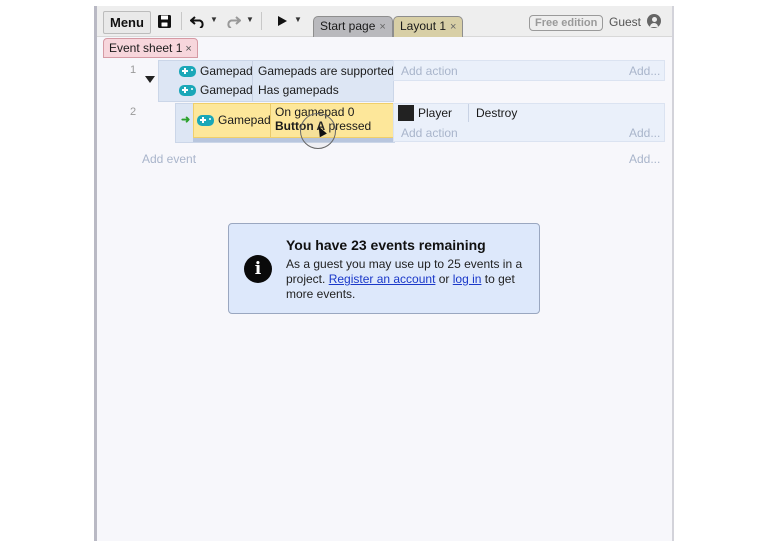 The width and height of the screenshot is (763, 541). I want to click on player-sprite-icon, so click(406, 113).